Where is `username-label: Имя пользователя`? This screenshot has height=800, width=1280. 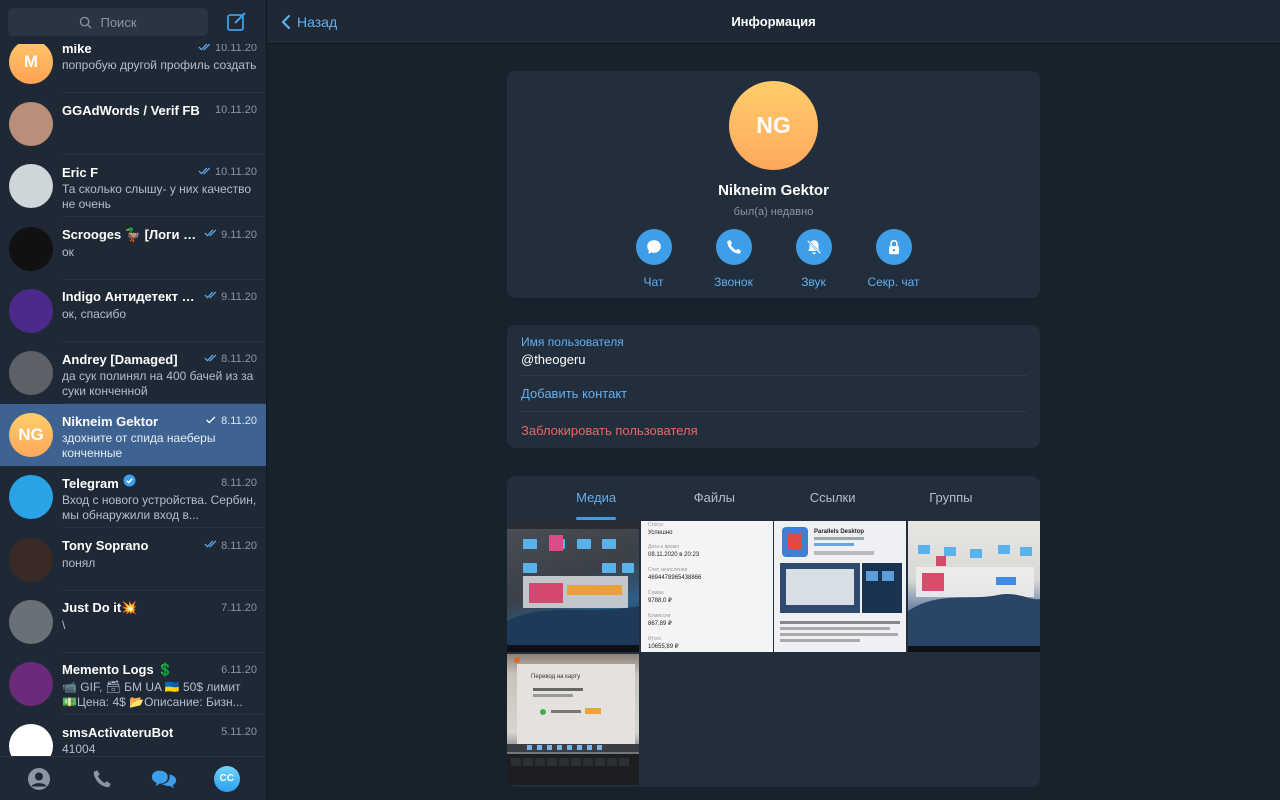 username-label: Имя пользователя is located at coordinates (572, 342).